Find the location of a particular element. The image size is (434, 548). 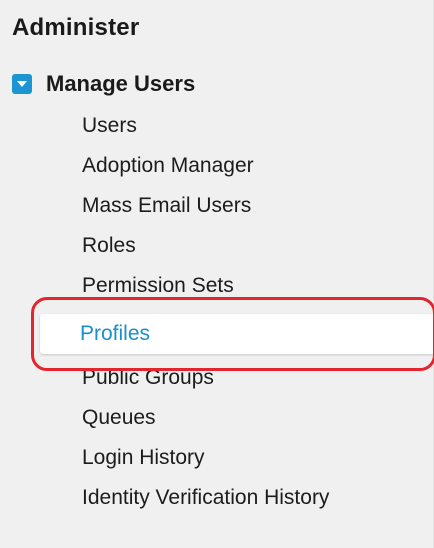

nav-item-permission-sets: Permission Sets is located at coordinates (217, 286).